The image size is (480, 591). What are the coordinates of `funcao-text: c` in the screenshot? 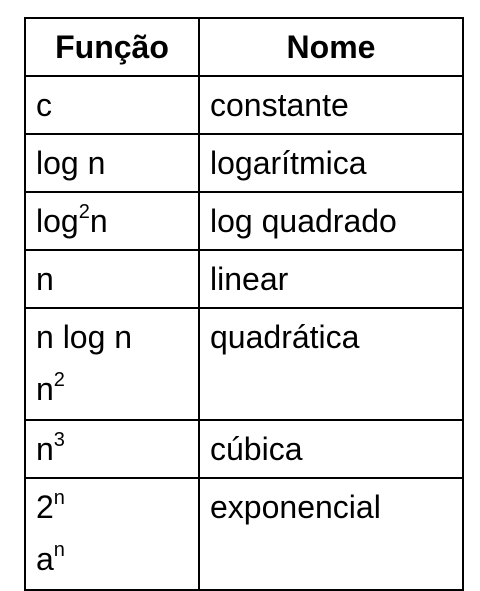 It's located at (44, 105).